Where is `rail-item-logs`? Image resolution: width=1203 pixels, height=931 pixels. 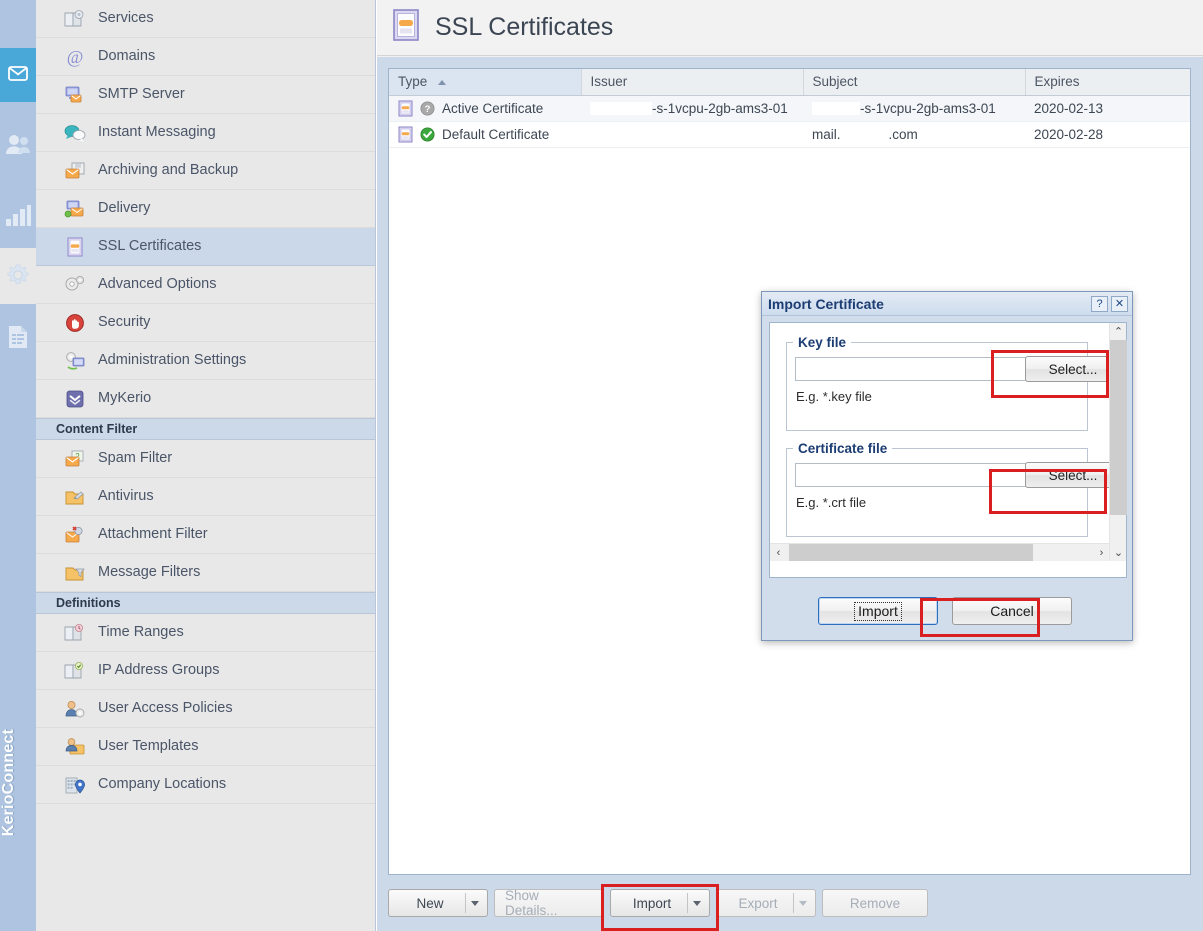
rail-item-logs is located at coordinates (18, 339).